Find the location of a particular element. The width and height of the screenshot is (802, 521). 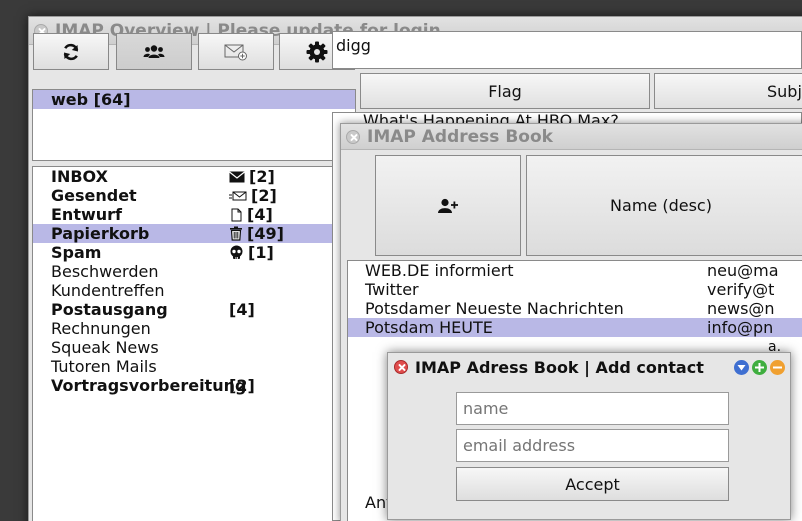

name-sort-label: Name (desc) is located at coordinates (661, 205).